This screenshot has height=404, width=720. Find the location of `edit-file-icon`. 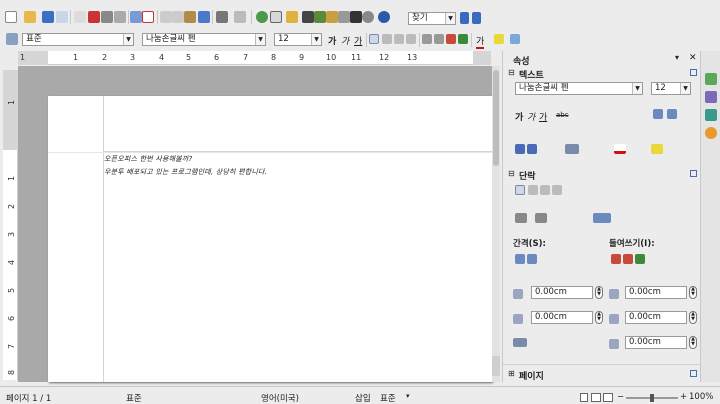

edit-file-icon is located at coordinates (80, 17).